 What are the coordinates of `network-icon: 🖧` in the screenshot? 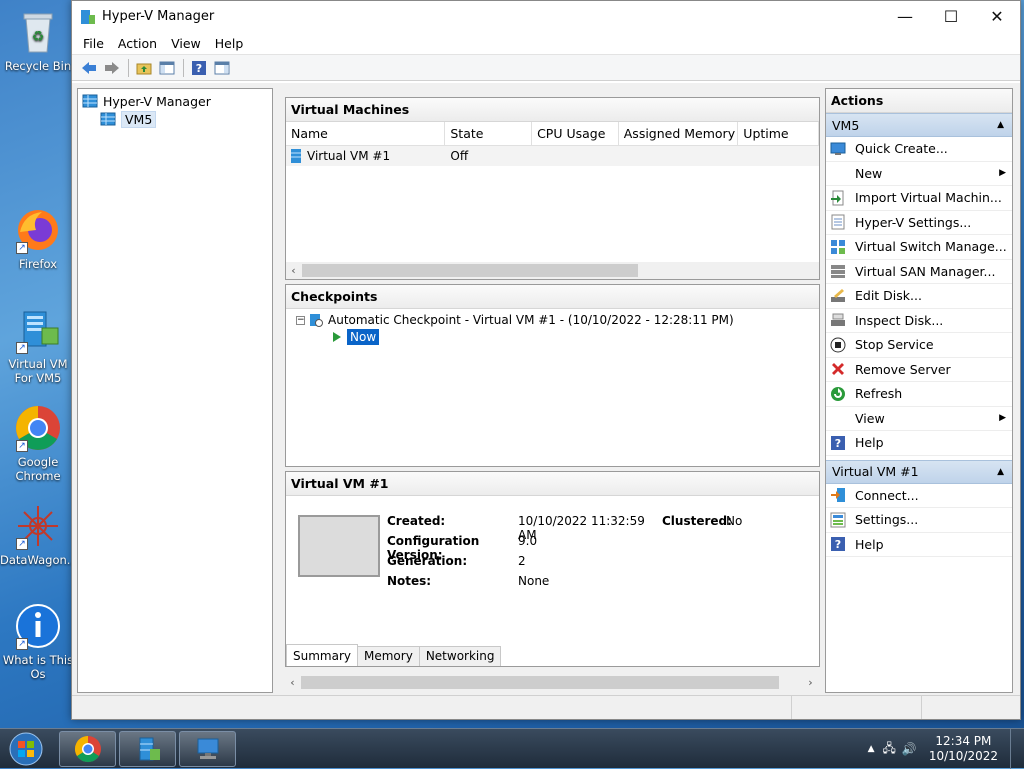 It's located at (888, 749).